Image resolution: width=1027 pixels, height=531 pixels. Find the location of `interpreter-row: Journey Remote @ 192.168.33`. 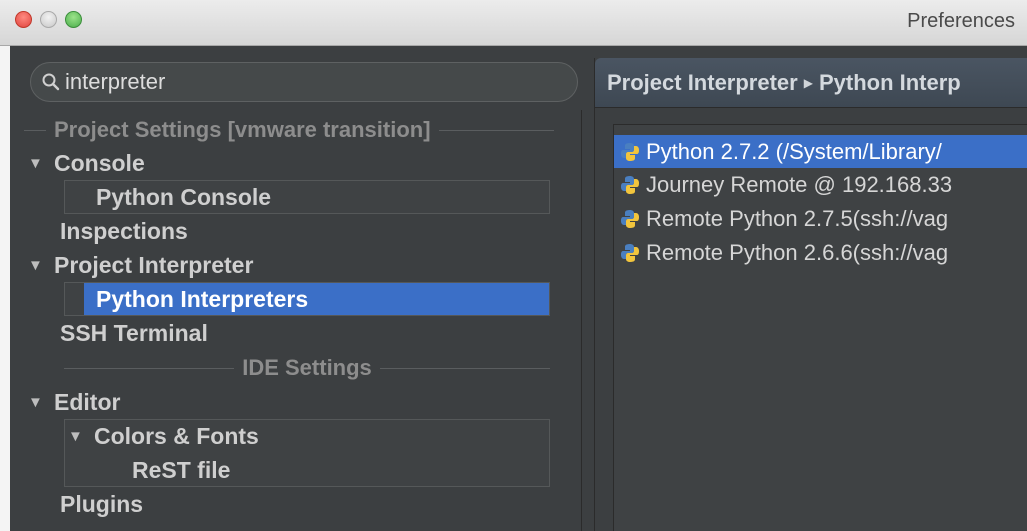

interpreter-row: Journey Remote @ 192.168.33 is located at coordinates (820, 184).